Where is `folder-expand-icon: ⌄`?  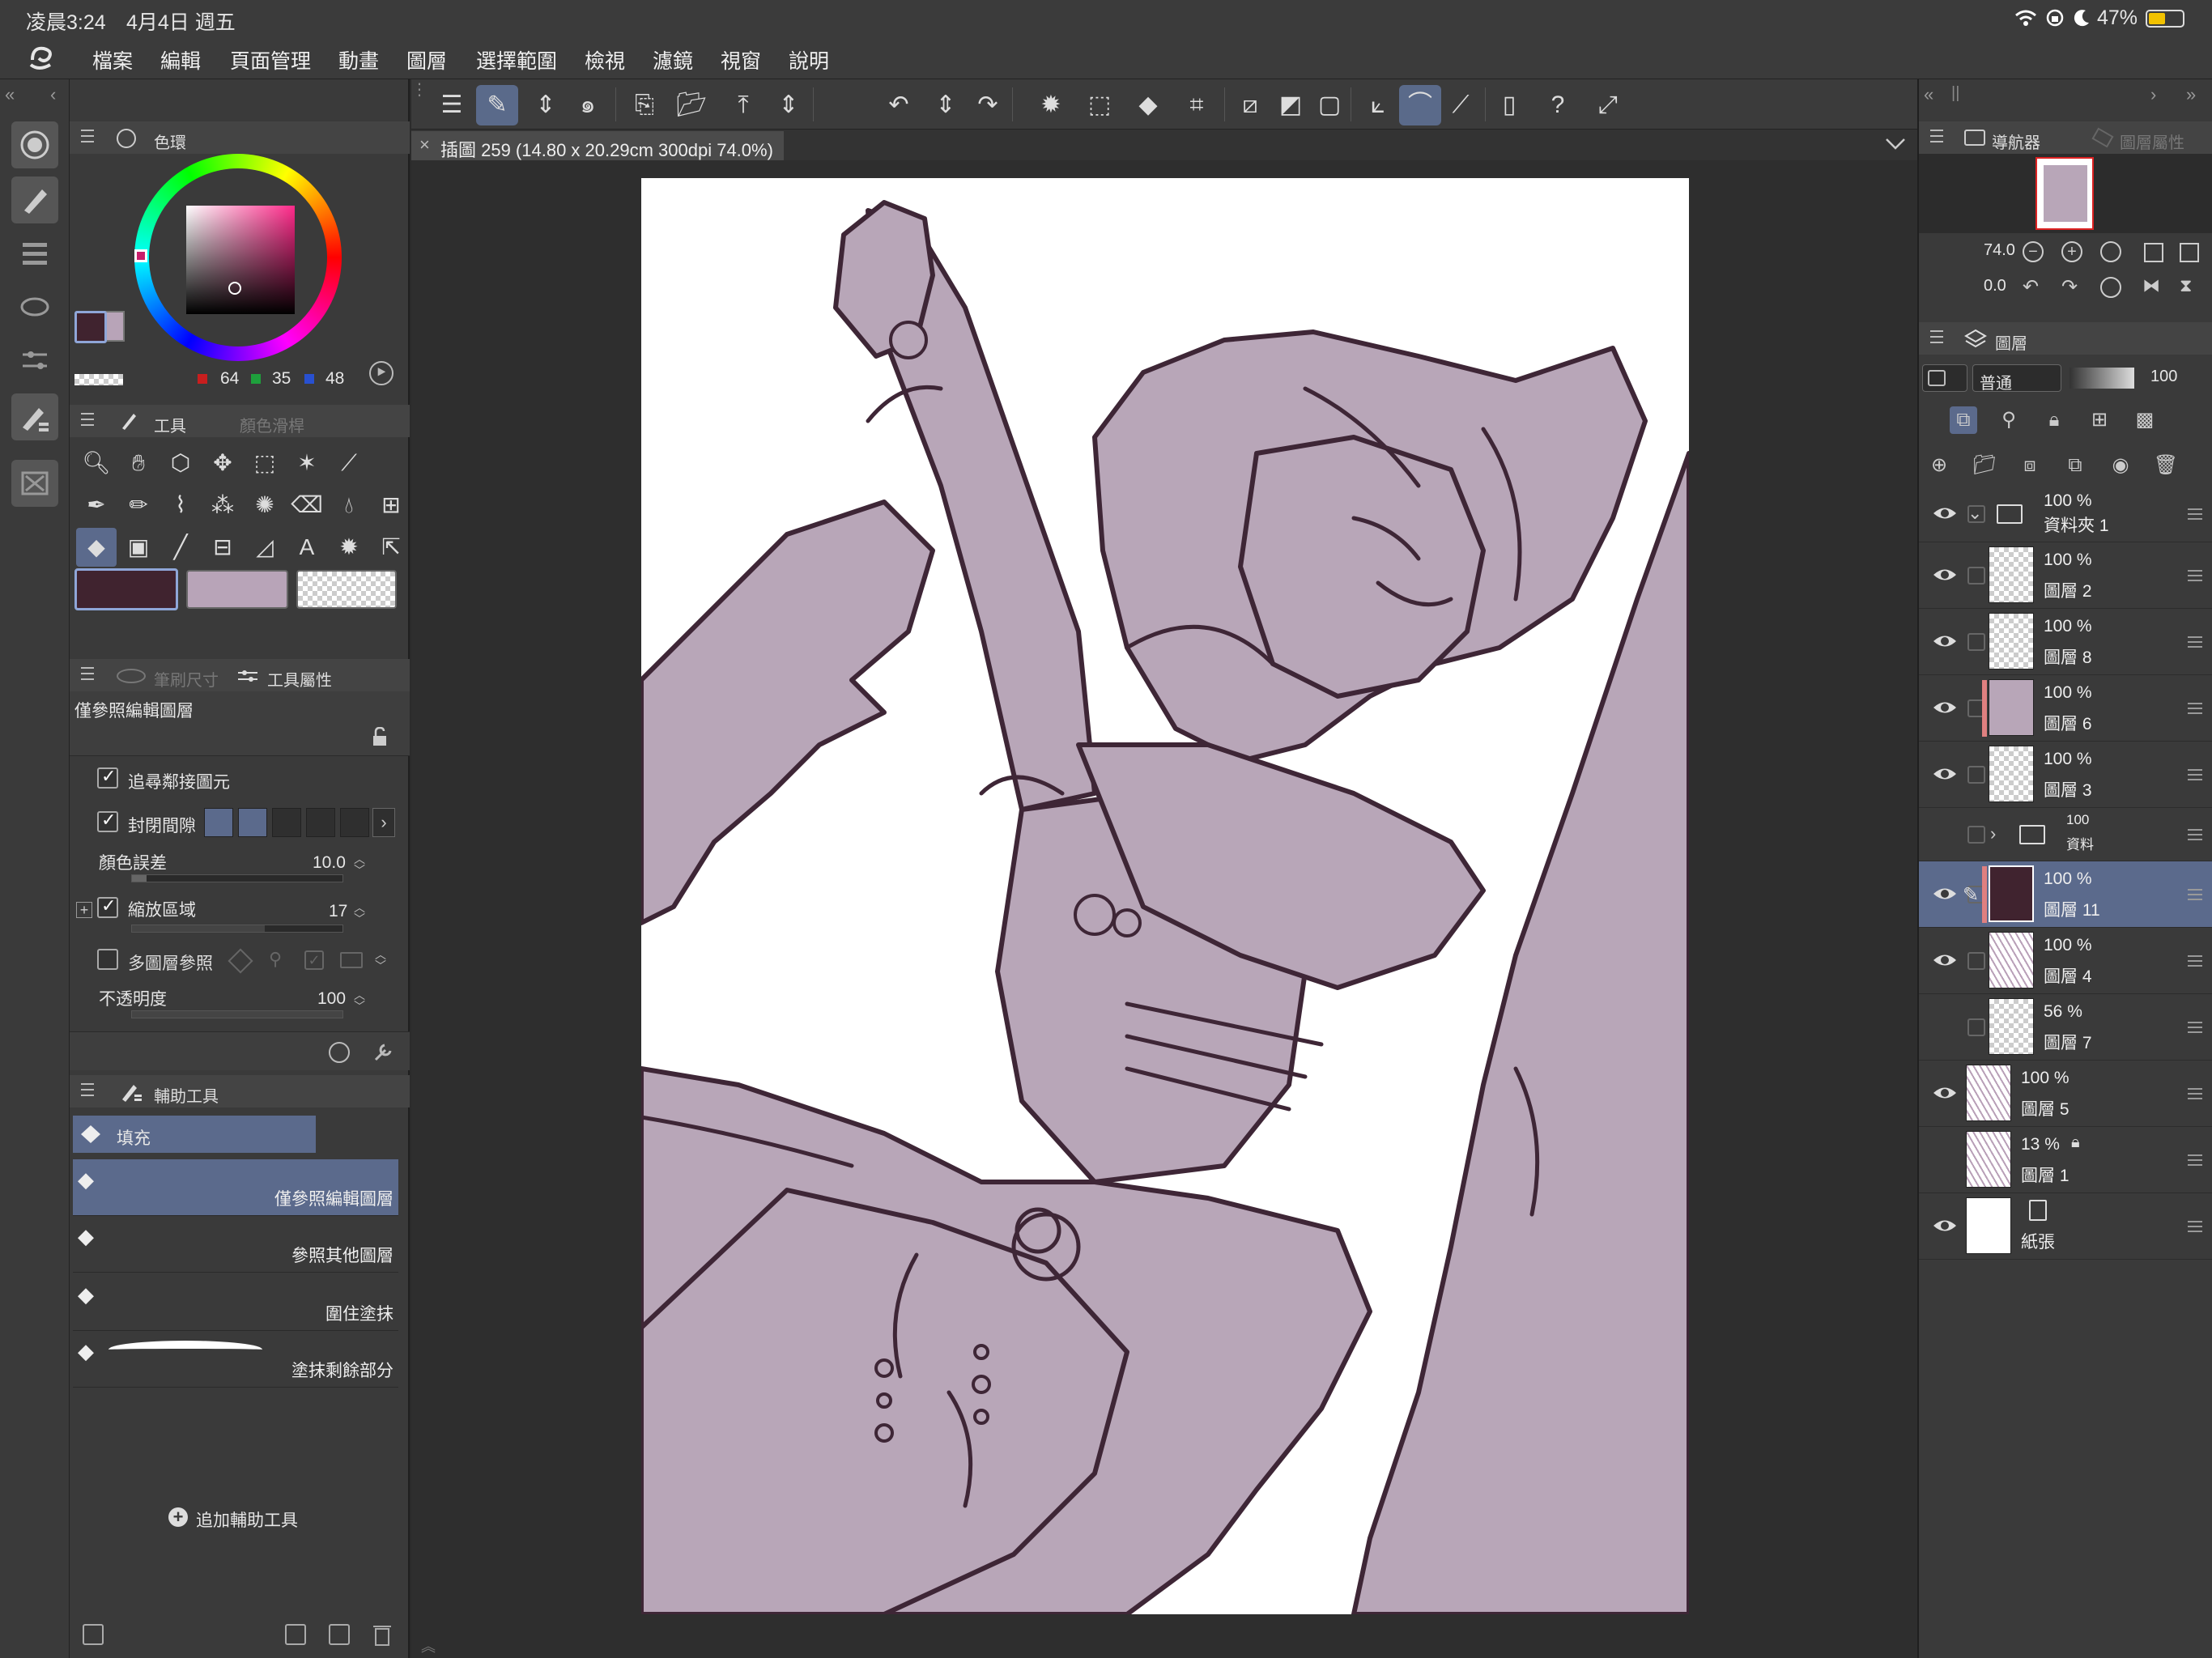
folder-expand-icon: ⌄ is located at coordinates (1975, 513).